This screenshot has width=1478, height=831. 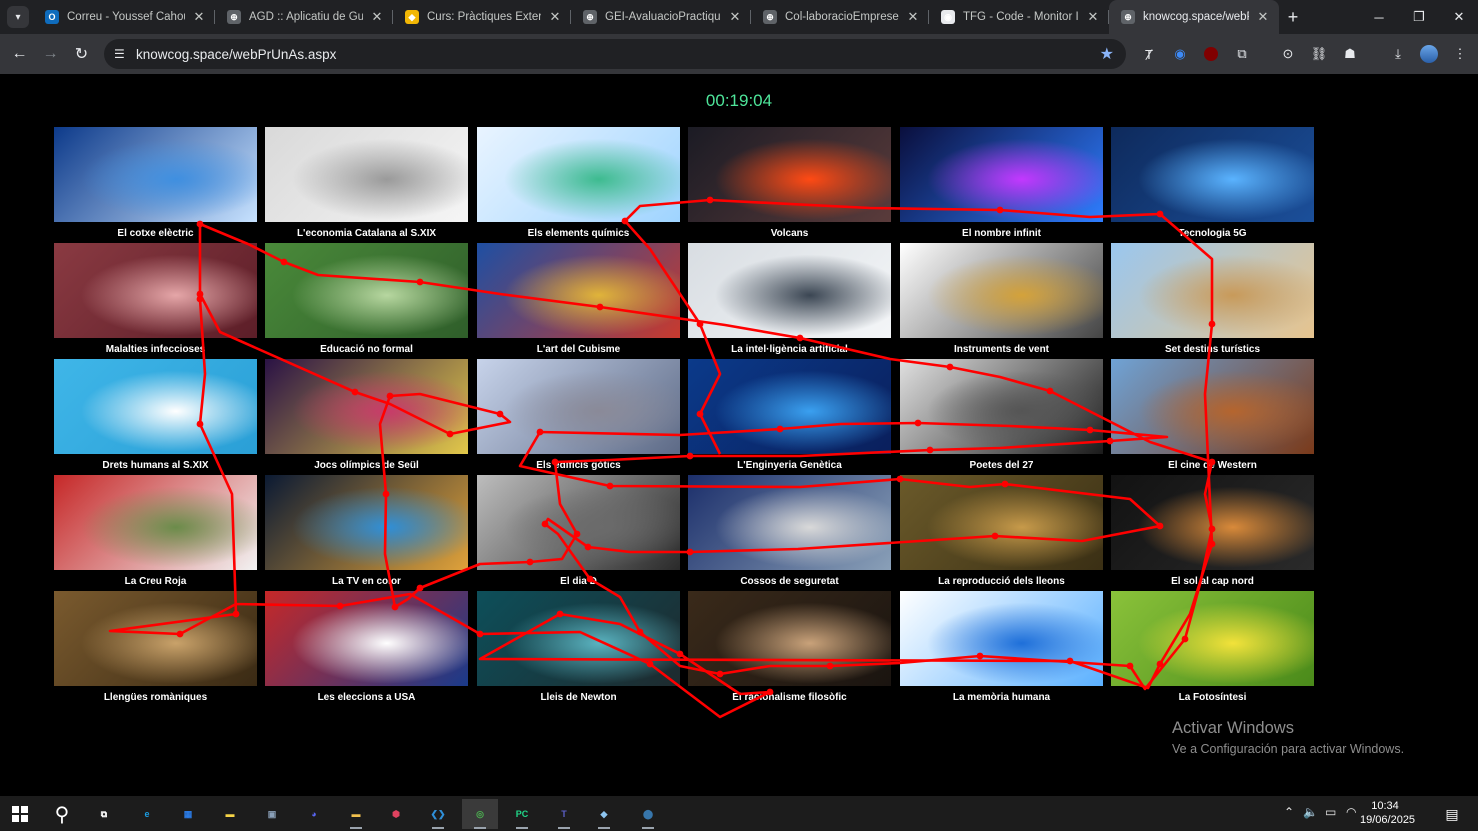 What do you see at coordinates (578, 406) in the screenshot?
I see `topic-tile-gothic-cathedral` at bounding box center [578, 406].